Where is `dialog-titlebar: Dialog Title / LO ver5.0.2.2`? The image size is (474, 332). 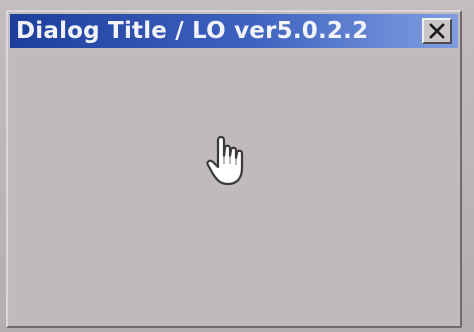
dialog-titlebar: Dialog Title / LO ver5.0.2.2 is located at coordinates (234, 31).